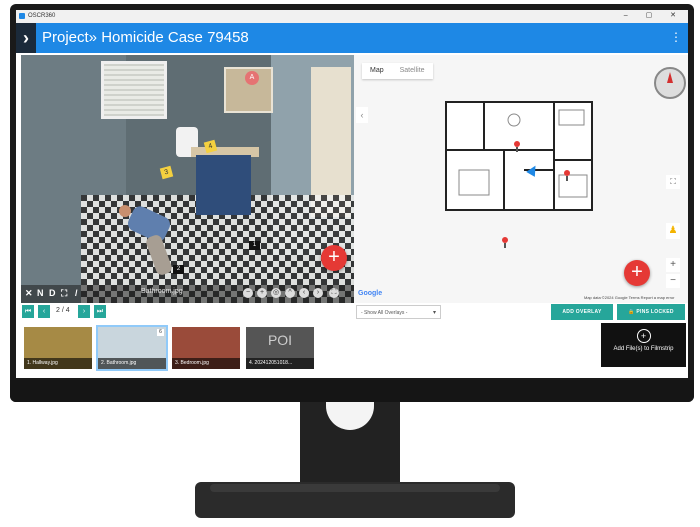  What do you see at coordinates (166, 172) in the screenshot?
I see `evidence-marker-3: 3` at bounding box center [166, 172].